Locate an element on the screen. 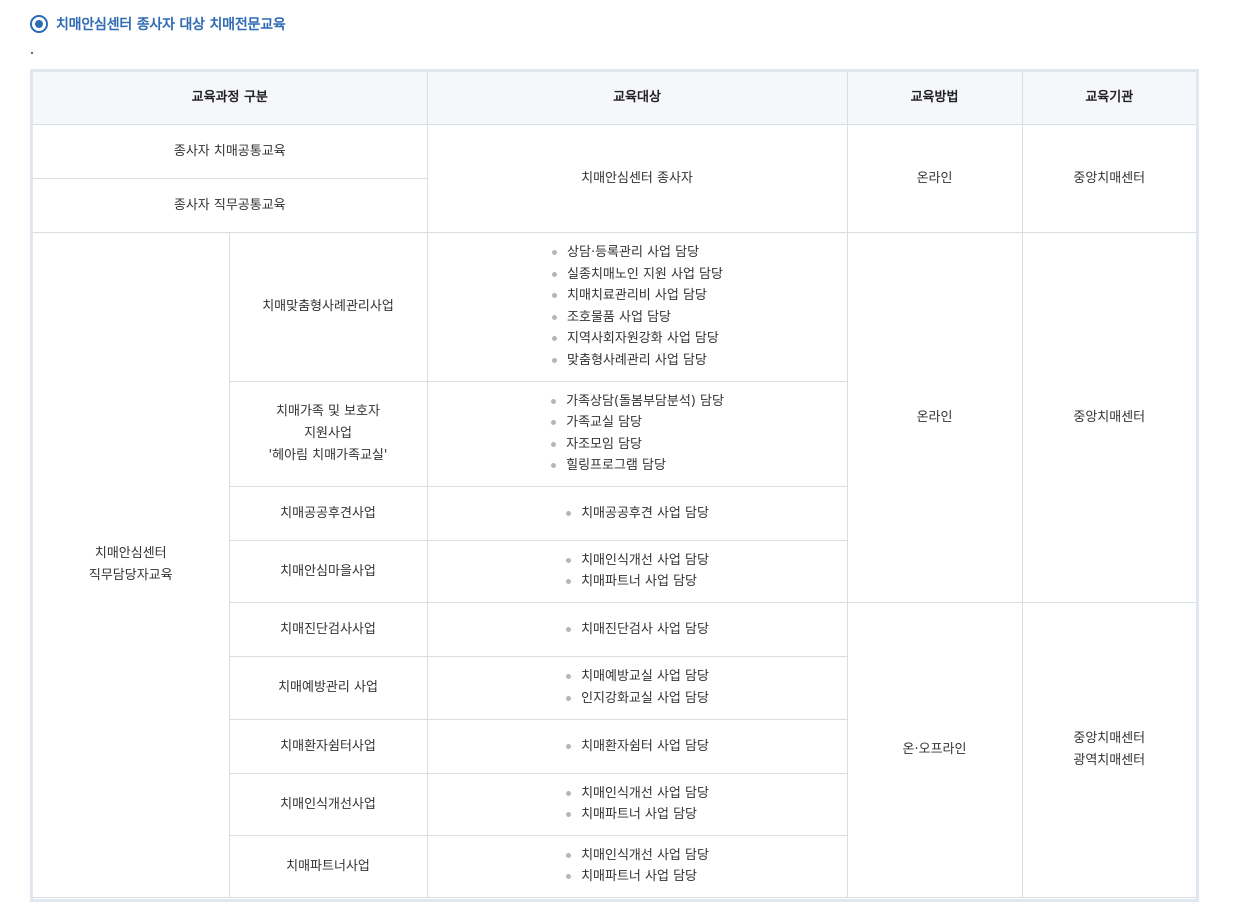 The image size is (1254, 907). target-item: 상담·등록관리 사업 담당 is located at coordinates (637, 253).